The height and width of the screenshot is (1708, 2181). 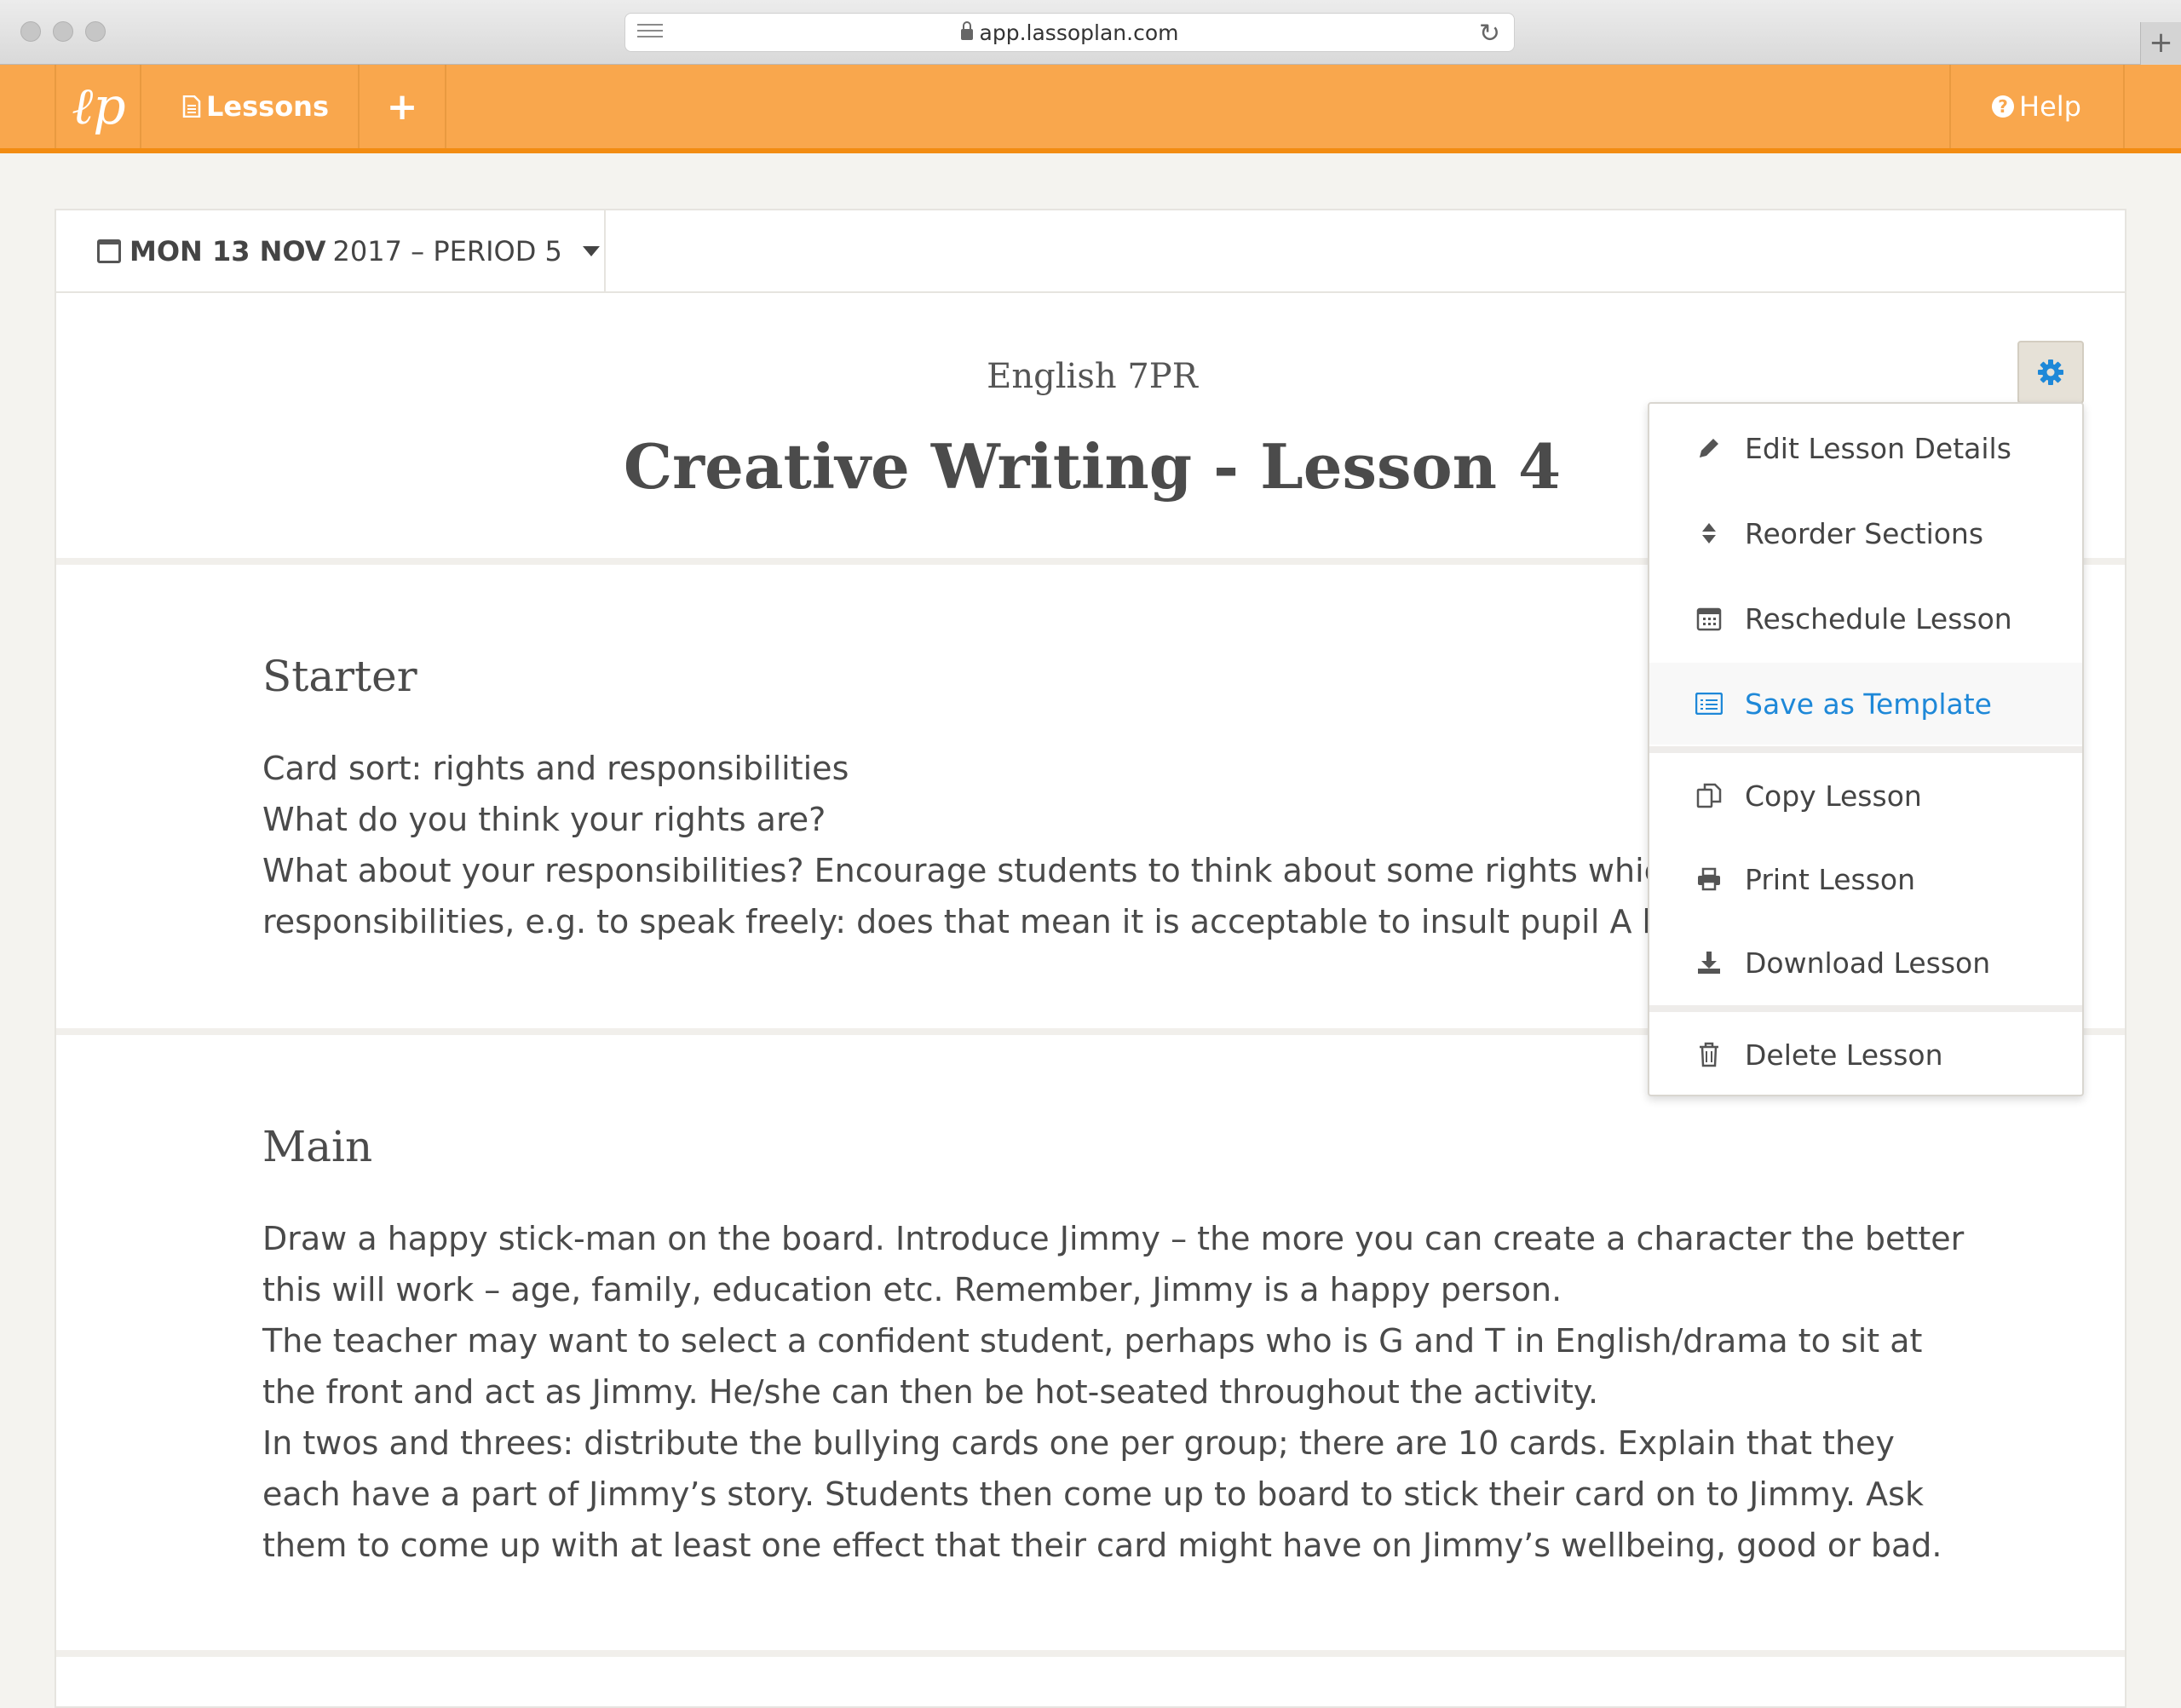 I want to click on help-link: ? Help, so click(x=2036, y=106).